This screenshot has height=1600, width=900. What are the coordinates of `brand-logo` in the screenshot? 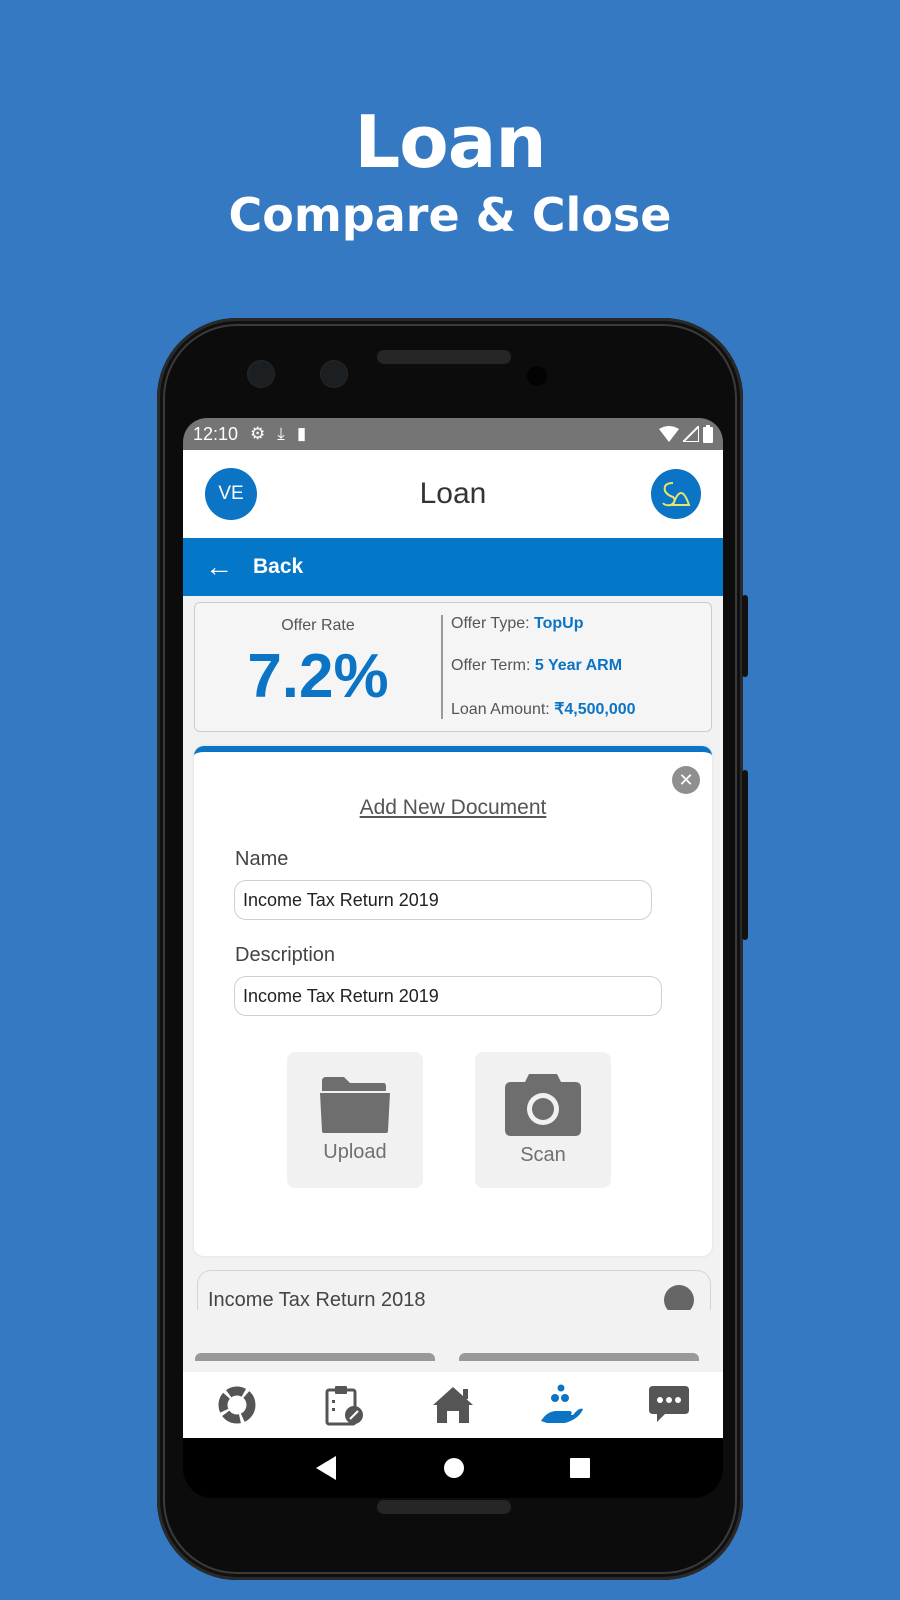 It's located at (676, 494).